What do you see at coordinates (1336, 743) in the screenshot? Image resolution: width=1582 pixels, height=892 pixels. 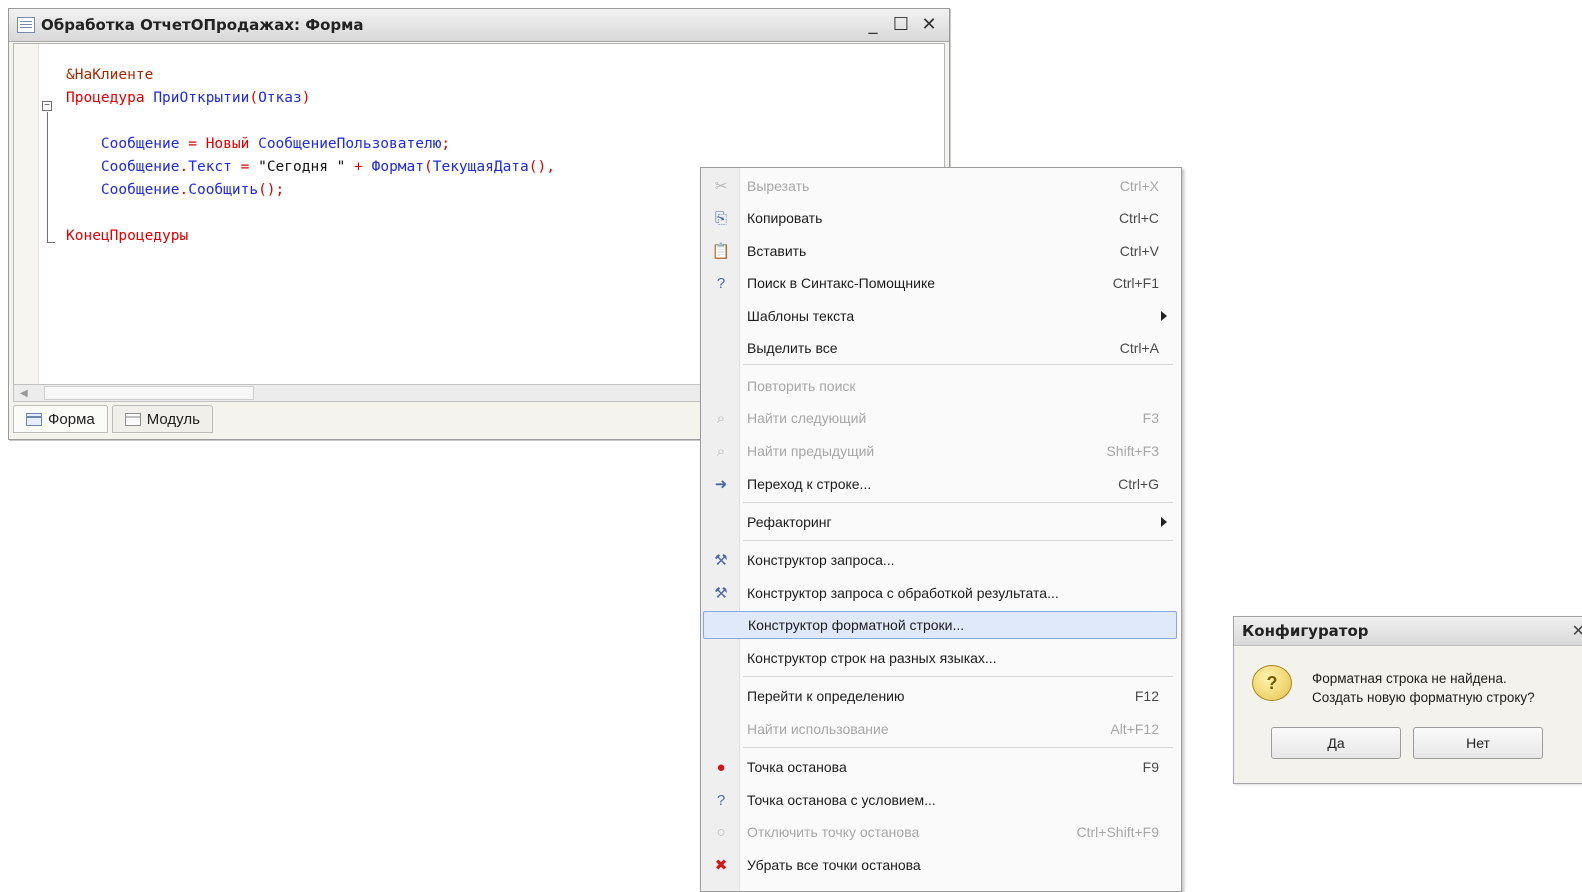 I see `yes-button: Да` at bounding box center [1336, 743].